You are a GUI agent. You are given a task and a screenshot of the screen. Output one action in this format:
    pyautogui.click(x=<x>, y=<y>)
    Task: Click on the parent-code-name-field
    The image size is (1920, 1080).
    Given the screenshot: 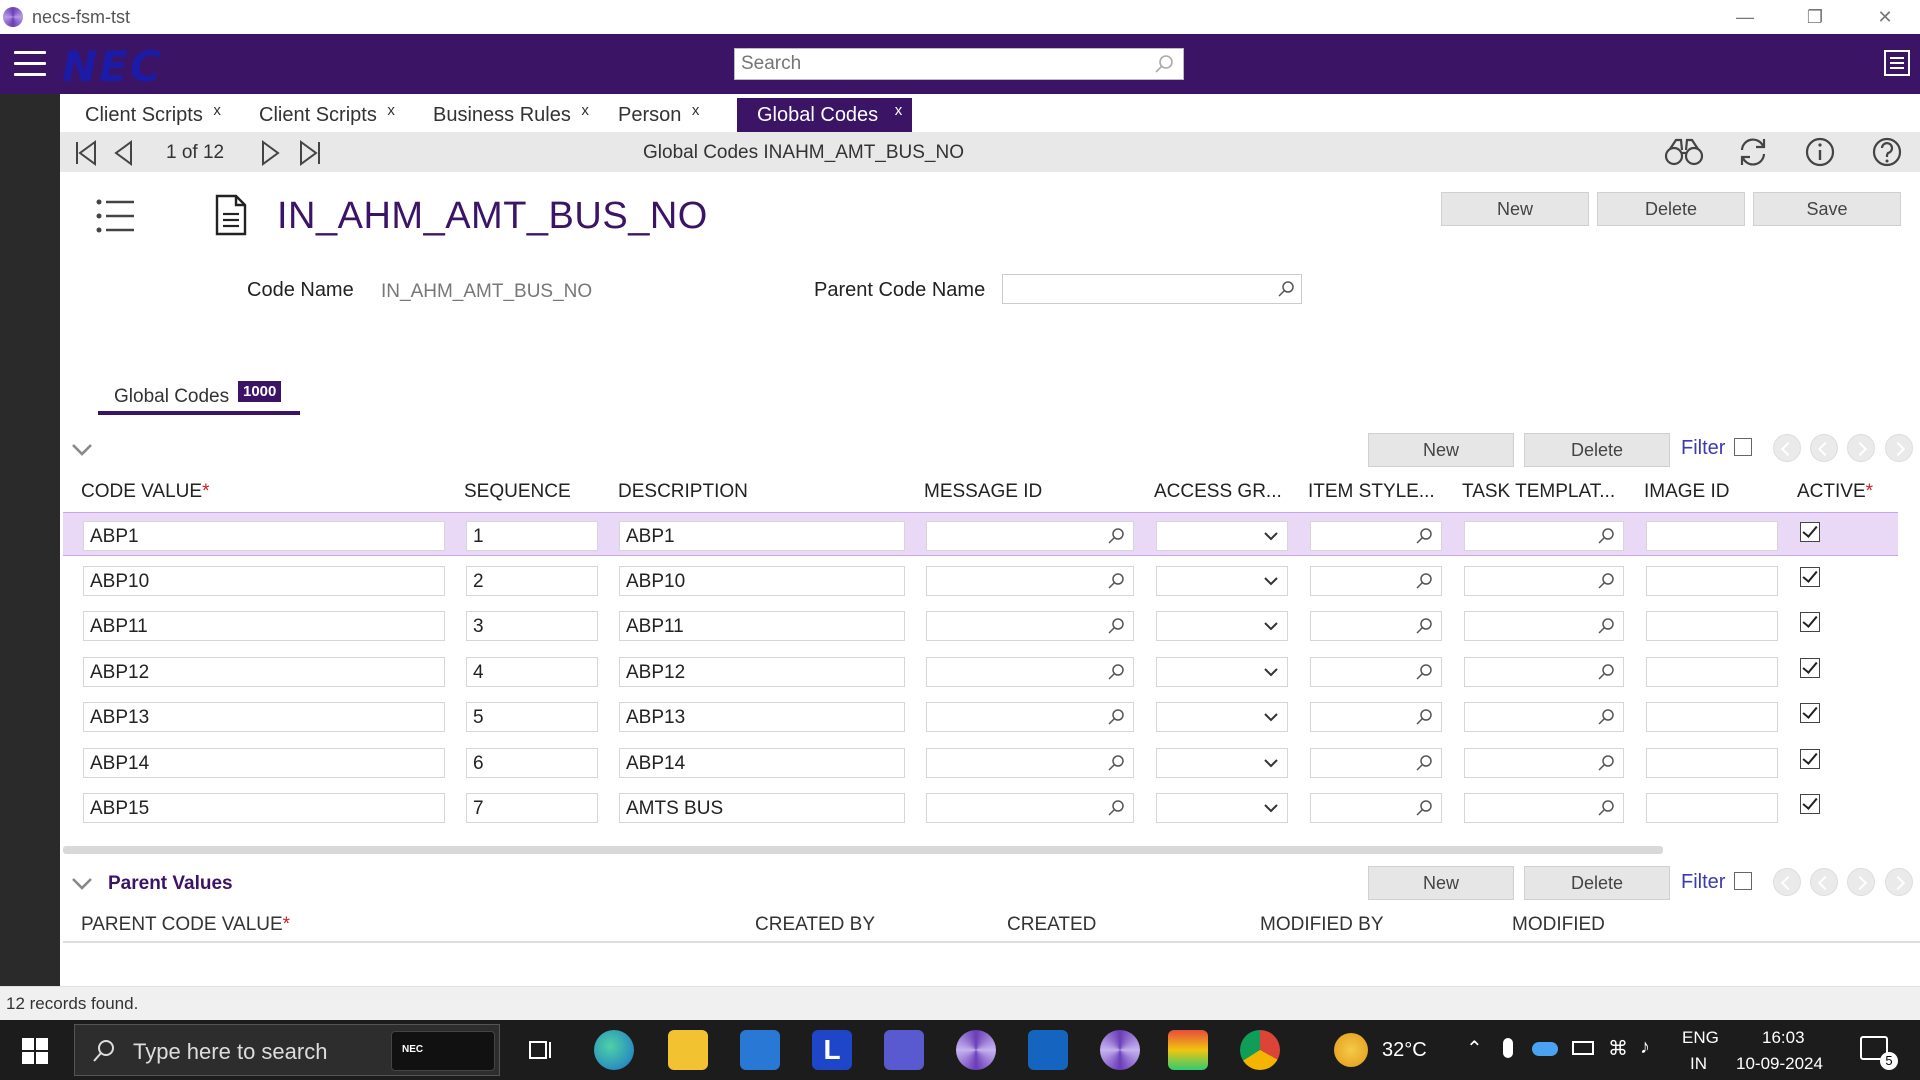 What is the action you would take?
    pyautogui.click(x=1152, y=289)
    